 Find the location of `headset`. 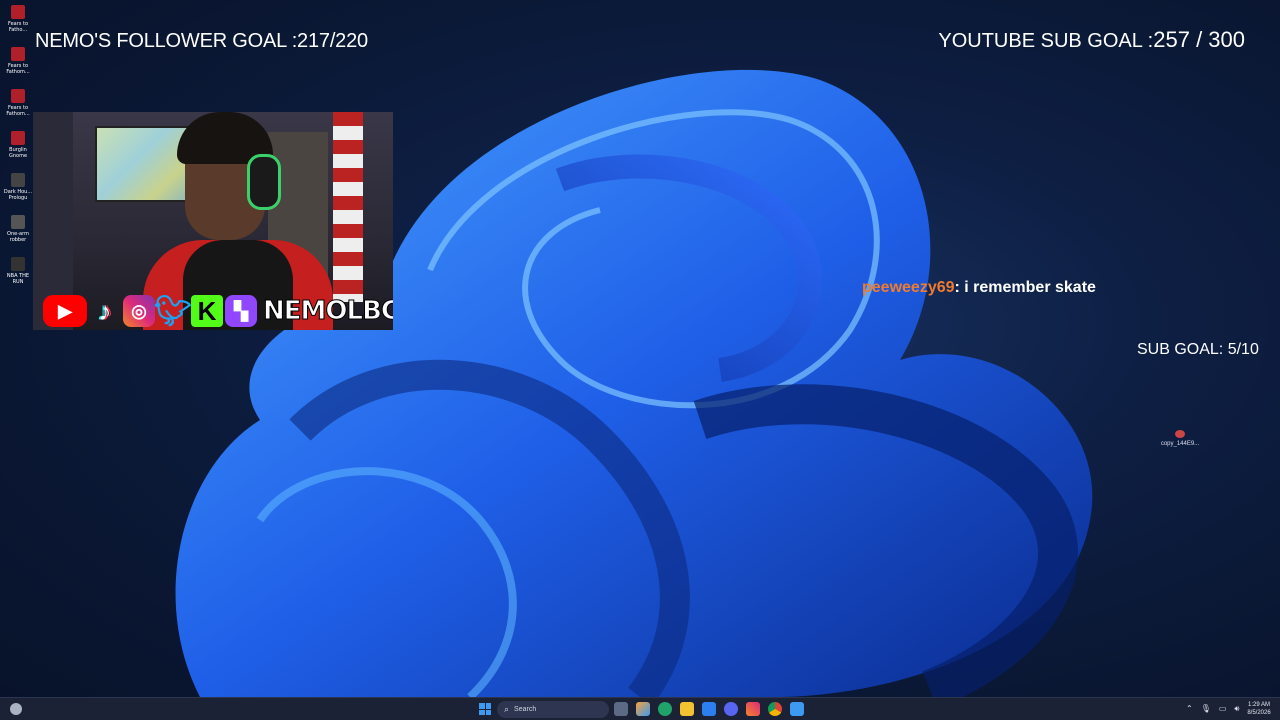

headset is located at coordinates (264, 182).